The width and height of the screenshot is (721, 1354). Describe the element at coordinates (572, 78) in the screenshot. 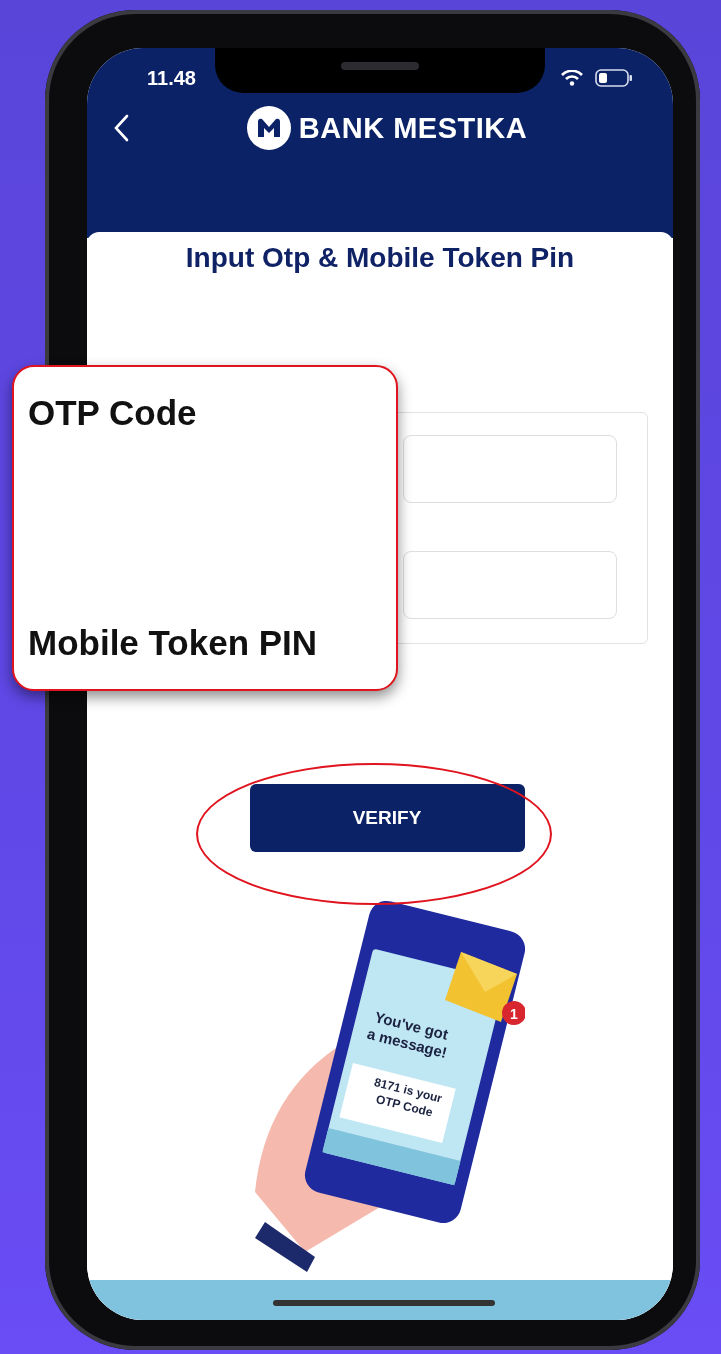

I see `wifi-icon` at that location.